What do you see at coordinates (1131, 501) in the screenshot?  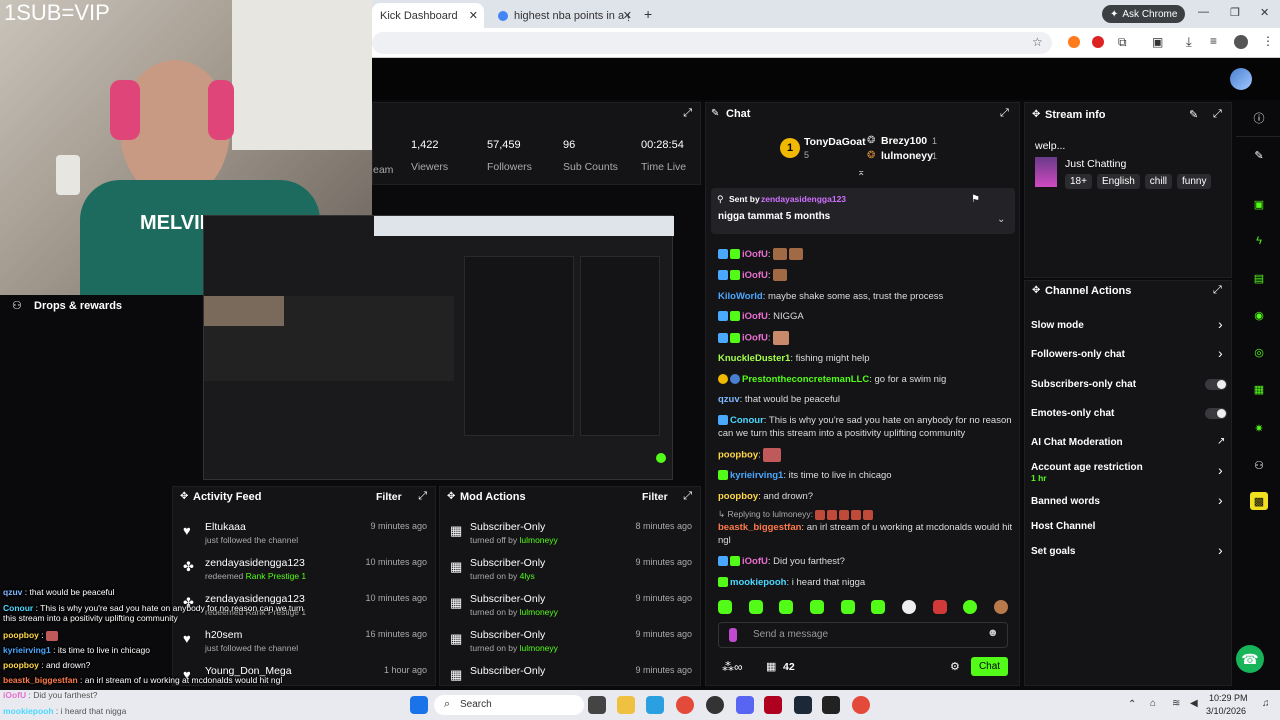 I see `banned-words-row: Banned words` at bounding box center [1131, 501].